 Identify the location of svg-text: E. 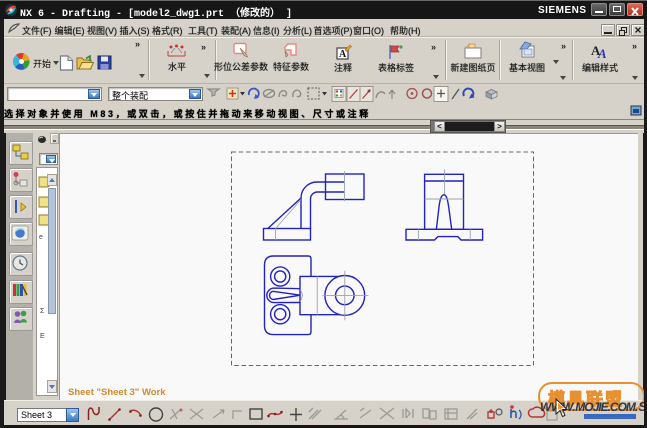
(42, 336).